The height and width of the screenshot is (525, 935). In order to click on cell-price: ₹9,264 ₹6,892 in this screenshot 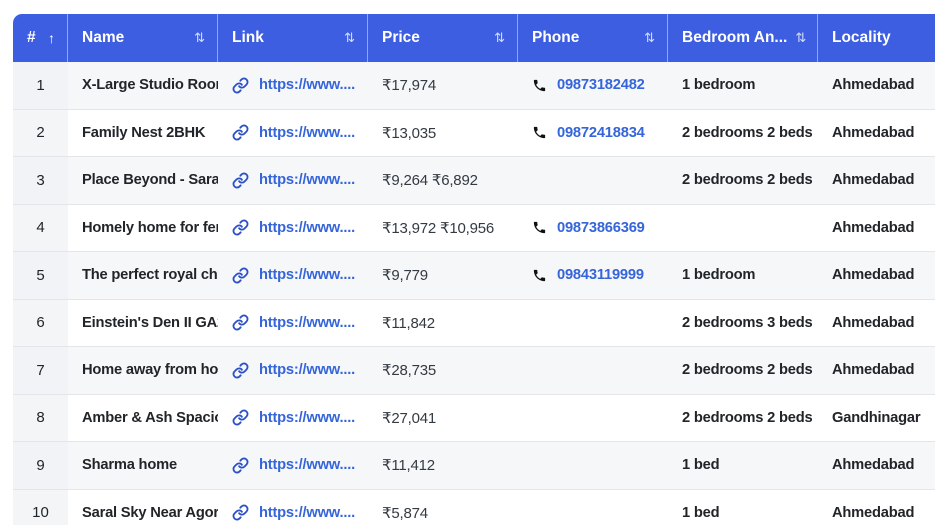, I will do `click(430, 181)`.